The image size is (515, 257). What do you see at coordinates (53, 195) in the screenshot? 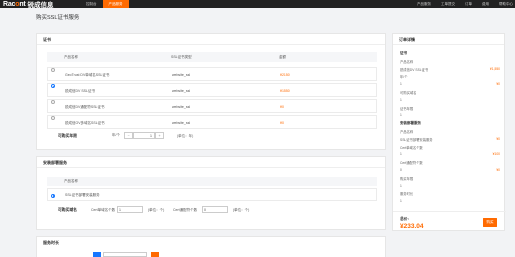
I see `install-radio-selected` at bounding box center [53, 195].